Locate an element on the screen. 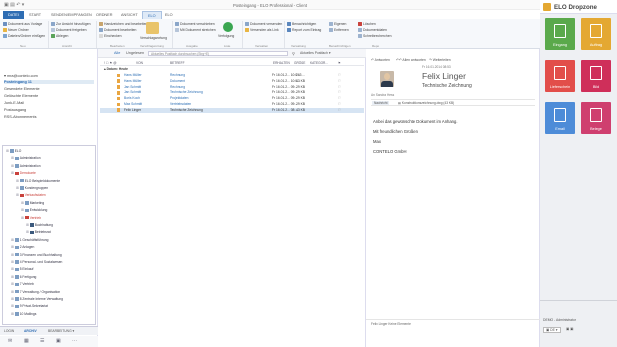 This screenshot has height=347, width=617. contacts-icon: ☰ is located at coordinates (42, 341).